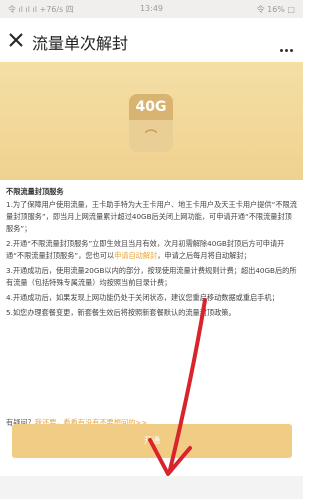  I want to click on rule-4: 4.开通成功后，如果发现上网功能仍处于关闭状态，建议您重启移动数据或重启手机；, so click(142, 297).